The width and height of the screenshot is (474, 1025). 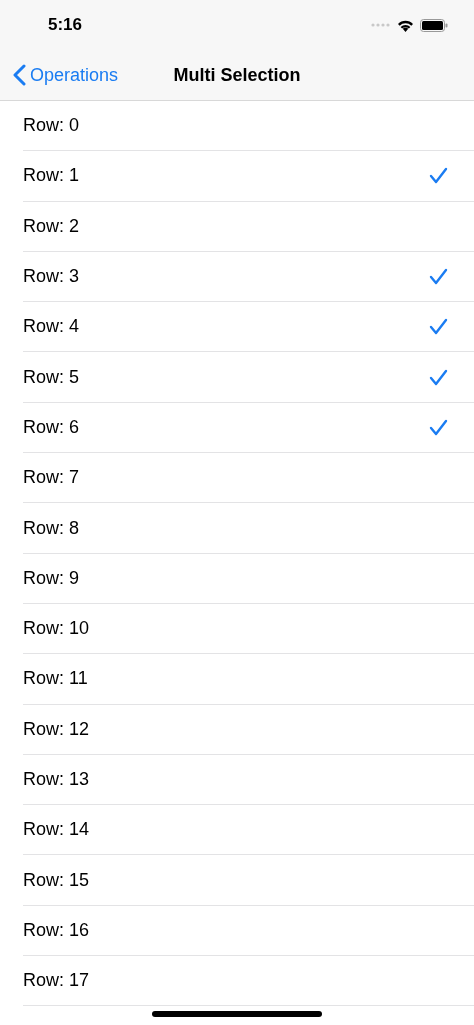 What do you see at coordinates (248, 780) in the screenshot?
I see `list-row: Row: 13` at bounding box center [248, 780].